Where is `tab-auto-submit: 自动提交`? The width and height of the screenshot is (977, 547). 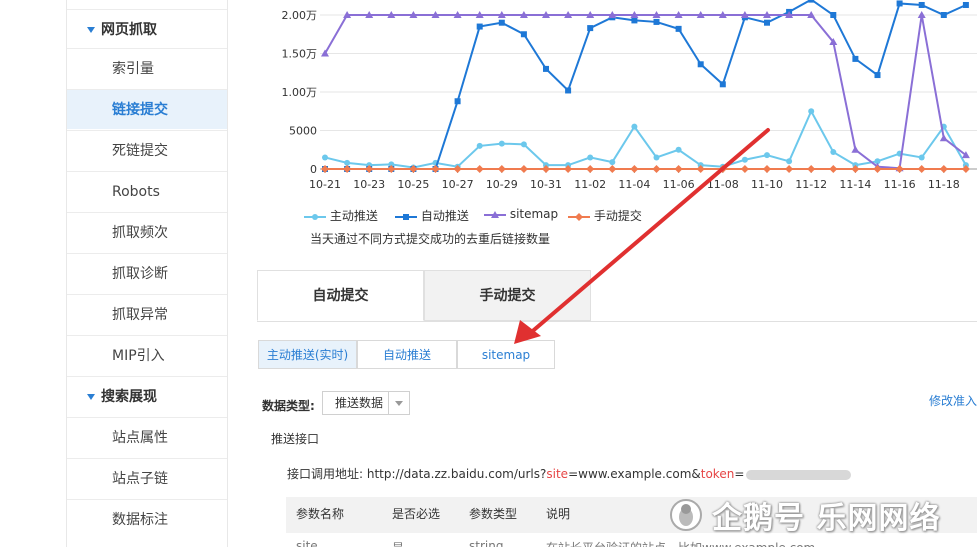 tab-auto-submit: 自动提交 is located at coordinates (340, 295).